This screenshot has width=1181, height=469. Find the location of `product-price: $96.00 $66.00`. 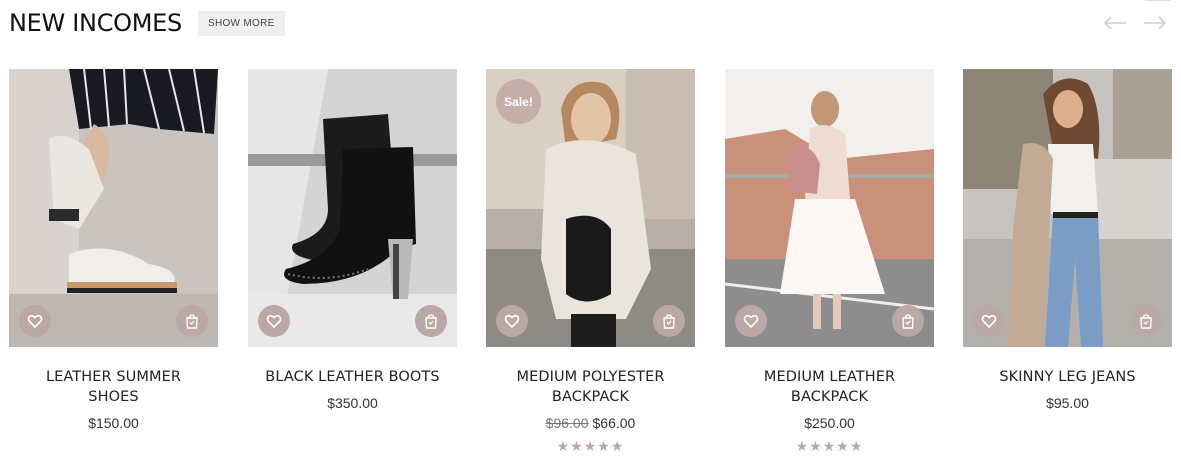

product-price: $96.00 $66.00 is located at coordinates (590, 423).